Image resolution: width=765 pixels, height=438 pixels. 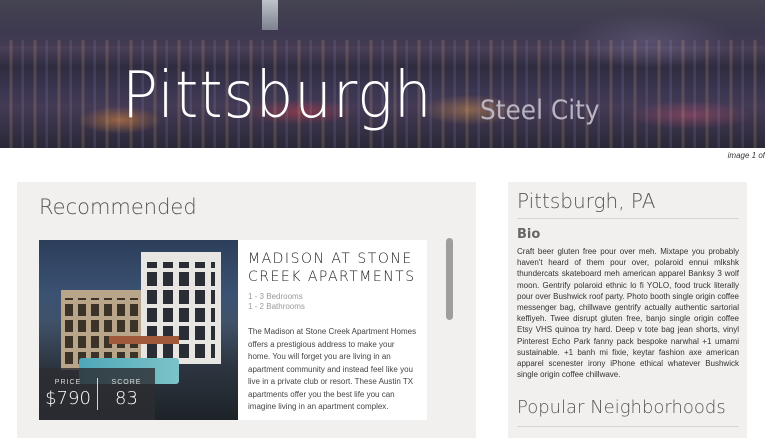 I want to click on image-counter: image 1 of, so click(x=746, y=155).